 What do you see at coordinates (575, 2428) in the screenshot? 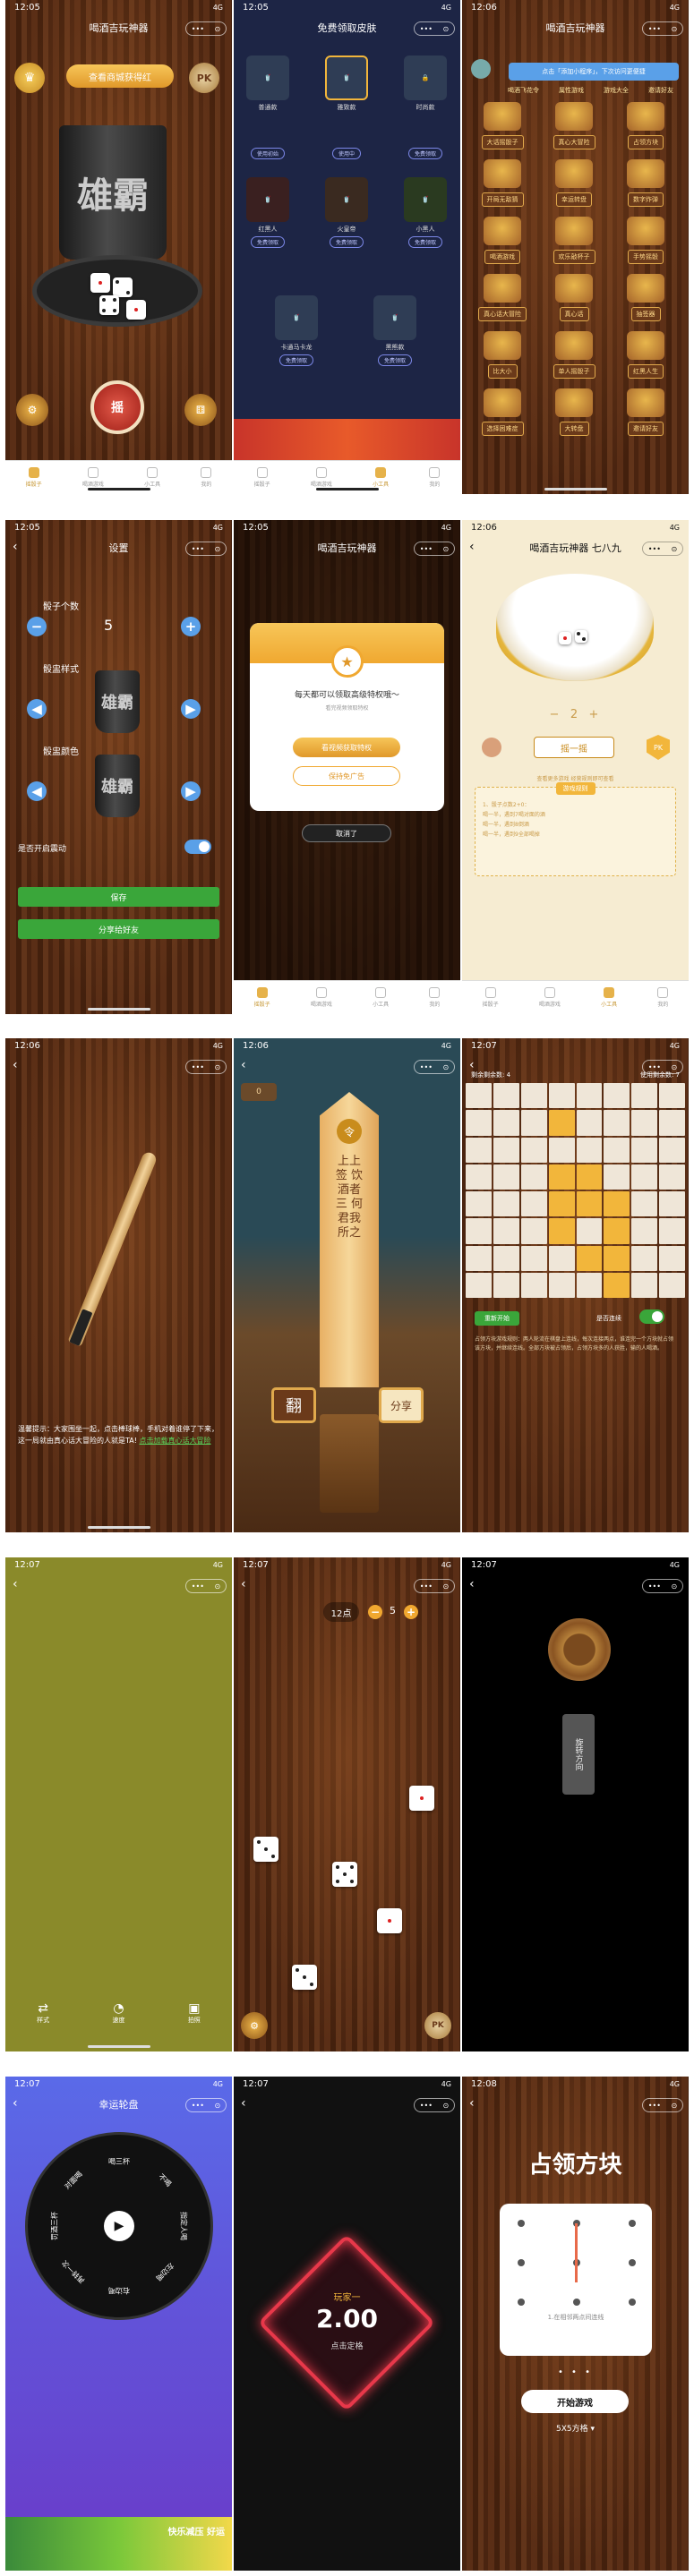
I see `size-select: 5X5方格 ▾` at bounding box center [575, 2428].